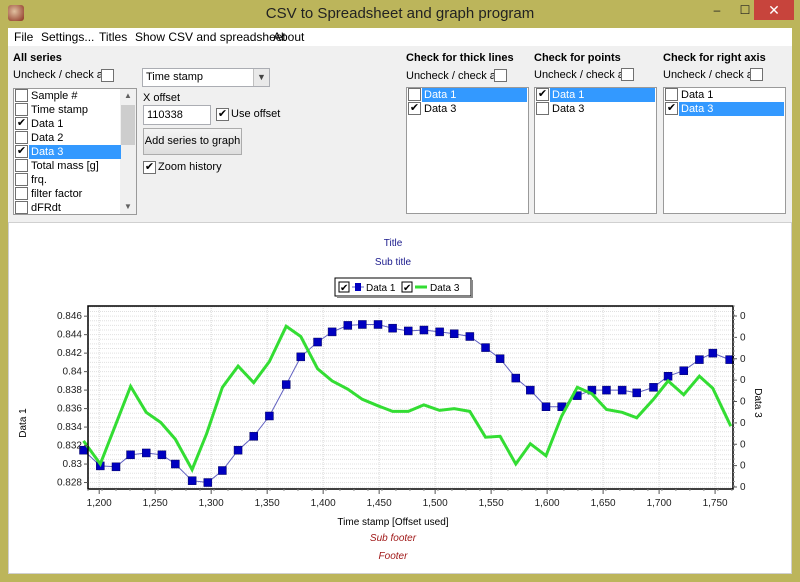 The image size is (800, 582). What do you see at coordinates (445, 288) in the screenshot?
I see `legend-data3-label: Data 3` at bounding box center [445, 288].